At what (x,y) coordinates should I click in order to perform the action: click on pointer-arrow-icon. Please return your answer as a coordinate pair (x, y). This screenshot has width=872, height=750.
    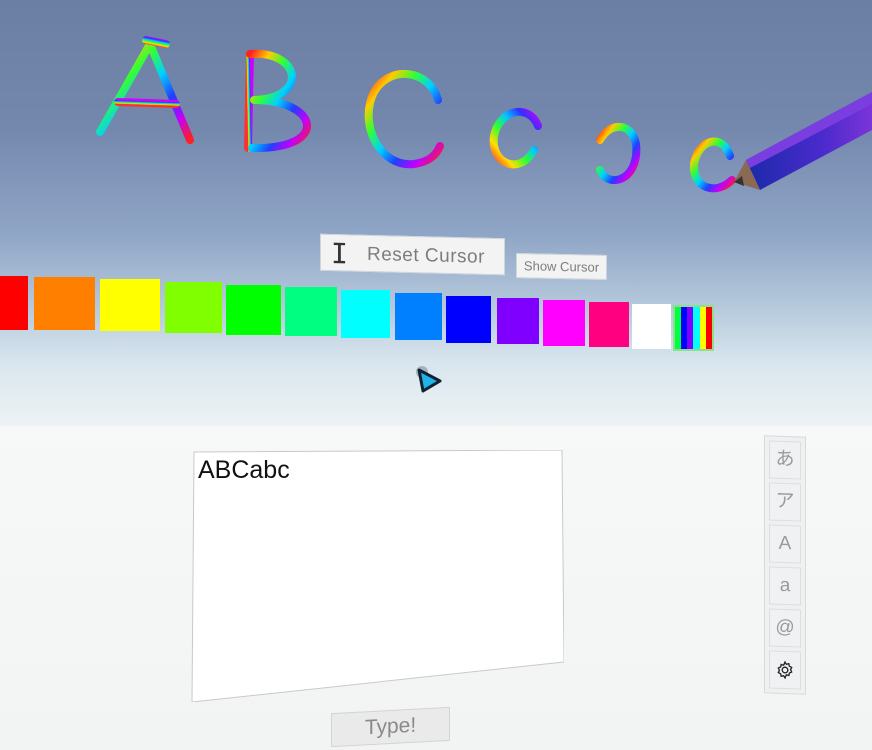
    Looking at the image, I should click on (429, 379).